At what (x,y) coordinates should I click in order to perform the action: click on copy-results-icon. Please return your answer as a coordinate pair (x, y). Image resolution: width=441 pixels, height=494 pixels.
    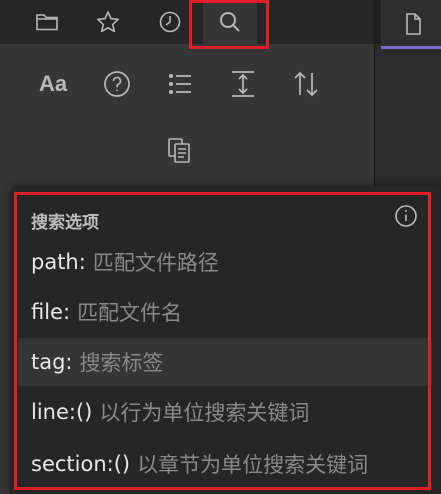
    Looking at the image, I should click on (179, 150).